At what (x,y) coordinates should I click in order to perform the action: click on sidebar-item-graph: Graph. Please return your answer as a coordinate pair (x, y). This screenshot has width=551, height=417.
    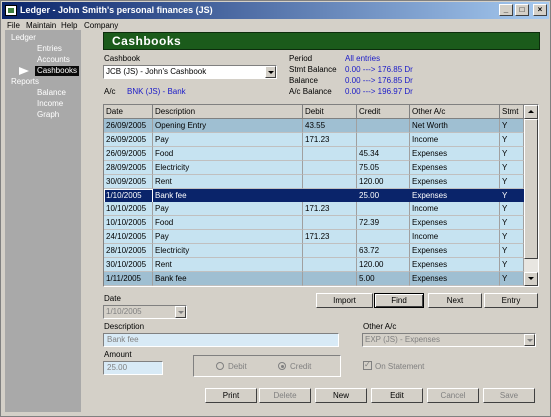
    Looking at the image, I should click on (48, 115).